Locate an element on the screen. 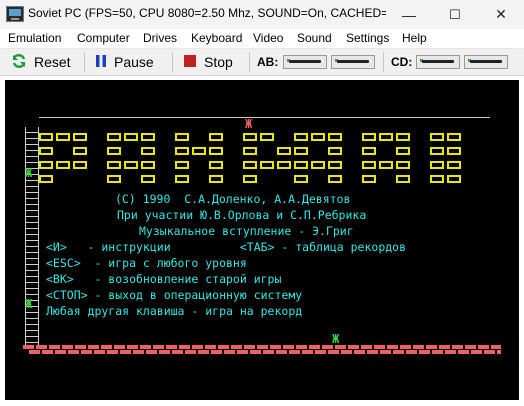 This screenshot has width=524, height=406. credits-line: Музыкальное вступление - Э.Григ is located at coordinates (246, 231).